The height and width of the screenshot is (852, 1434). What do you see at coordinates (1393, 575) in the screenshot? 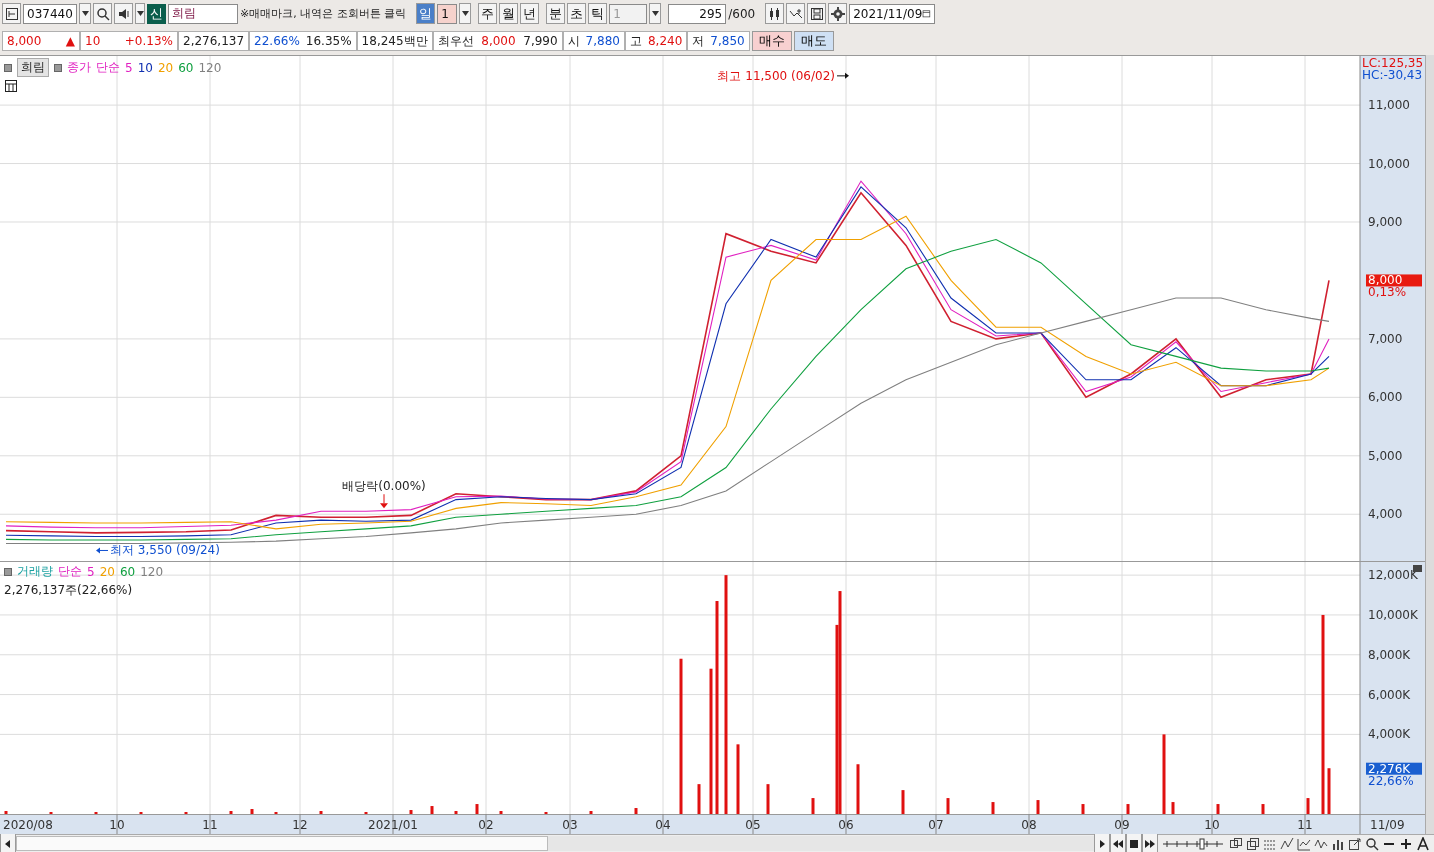
I see `axis-label: 12,000K` at bounding box center [1393, 575].